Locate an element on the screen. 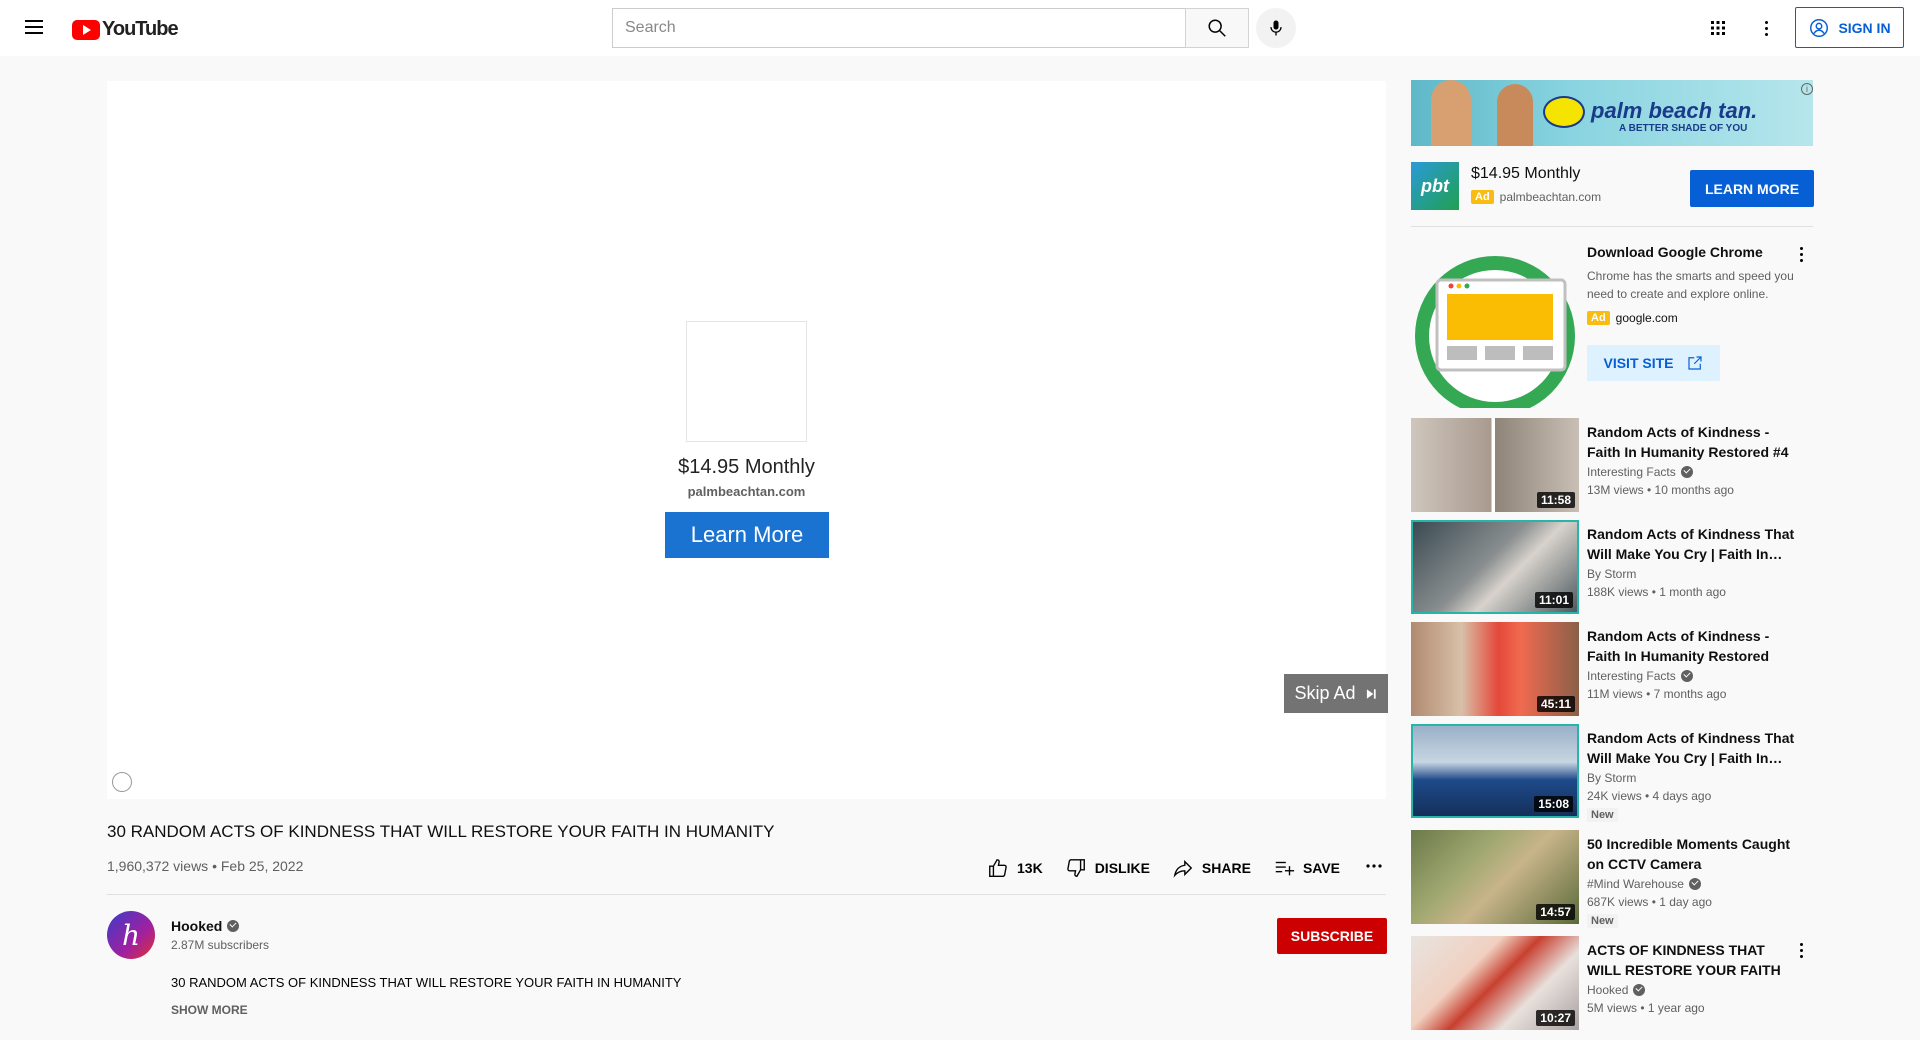  ad-info-icon: i is located at coordinates (1807, 89).